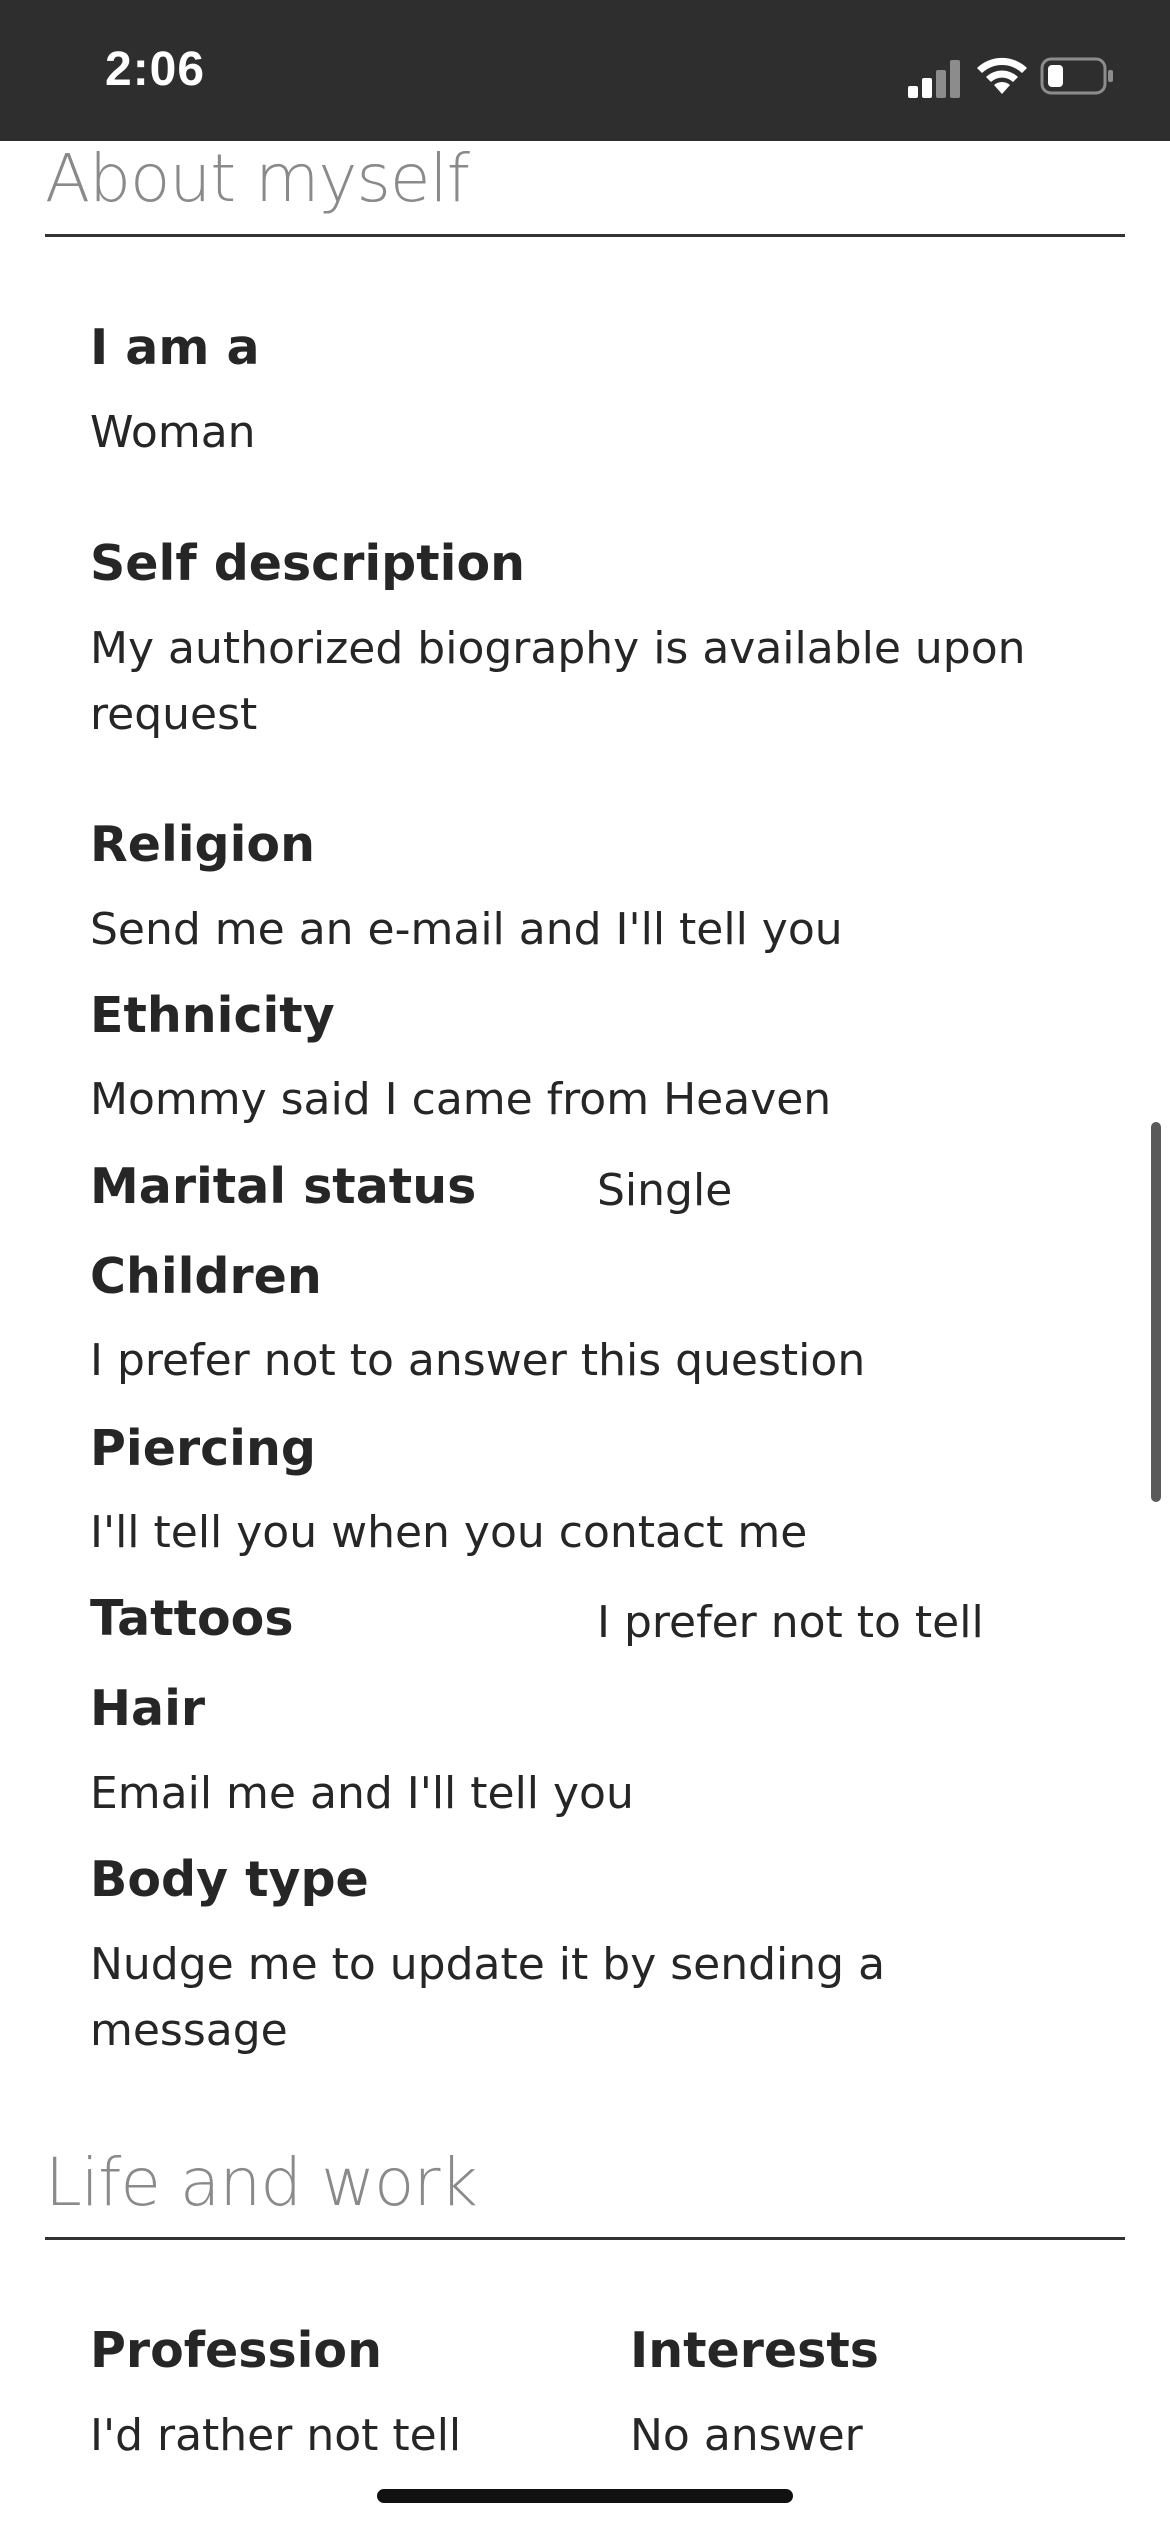 The width and height of the screenshot is (1170, 2532). I want to click on field-value-tattoos: I prefer not to tell, so click(790, 1622).